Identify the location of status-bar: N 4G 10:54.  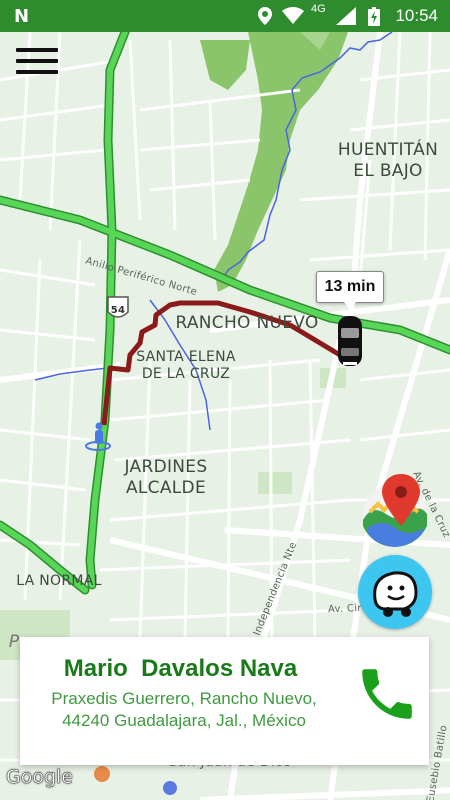
(225, 16).